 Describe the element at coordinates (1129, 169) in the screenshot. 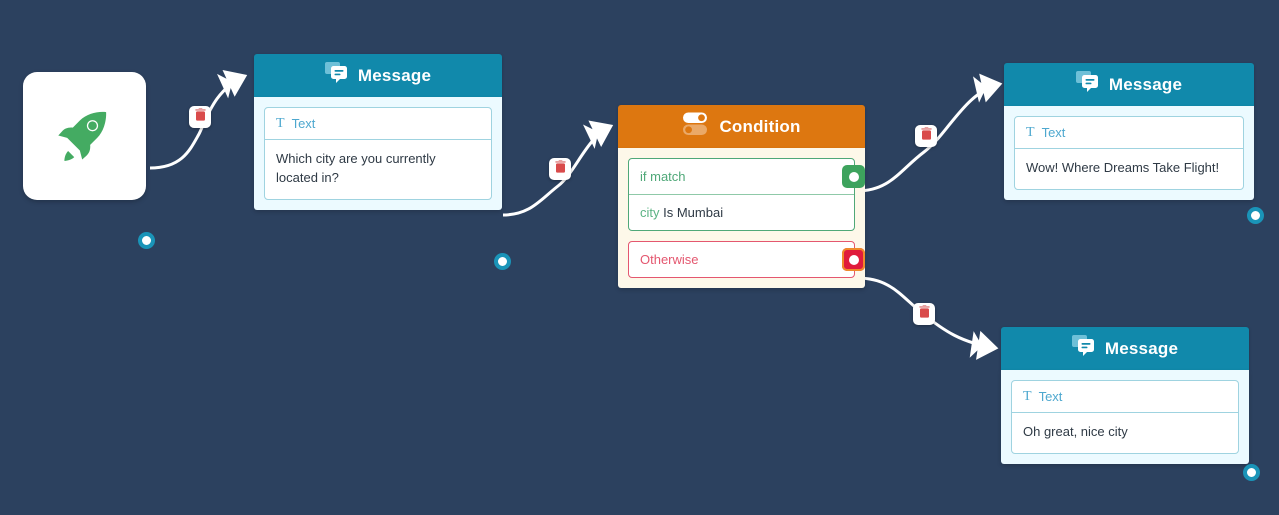

I see `text-field-value: Wow! Where Dreams Take Flight!` at that location.